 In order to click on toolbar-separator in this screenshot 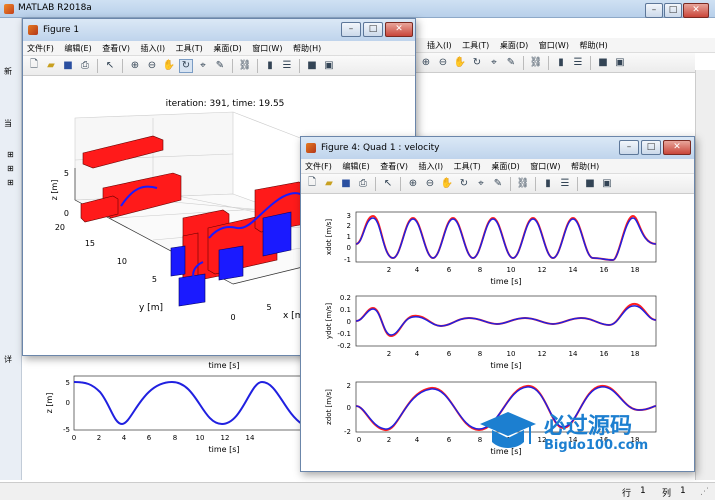, I will do `click(97, 65)`.